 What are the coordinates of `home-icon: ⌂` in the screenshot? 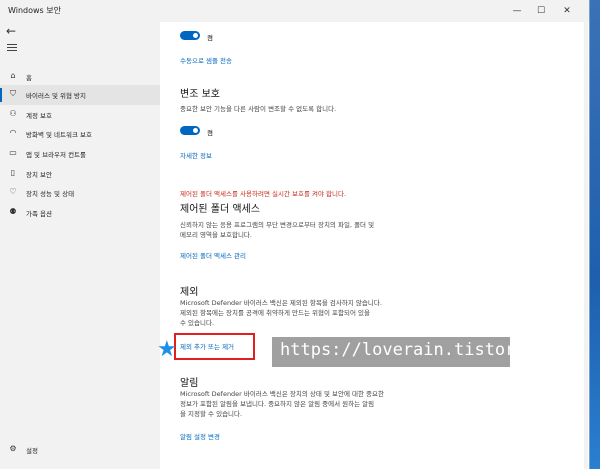 It's located at (13, 75).